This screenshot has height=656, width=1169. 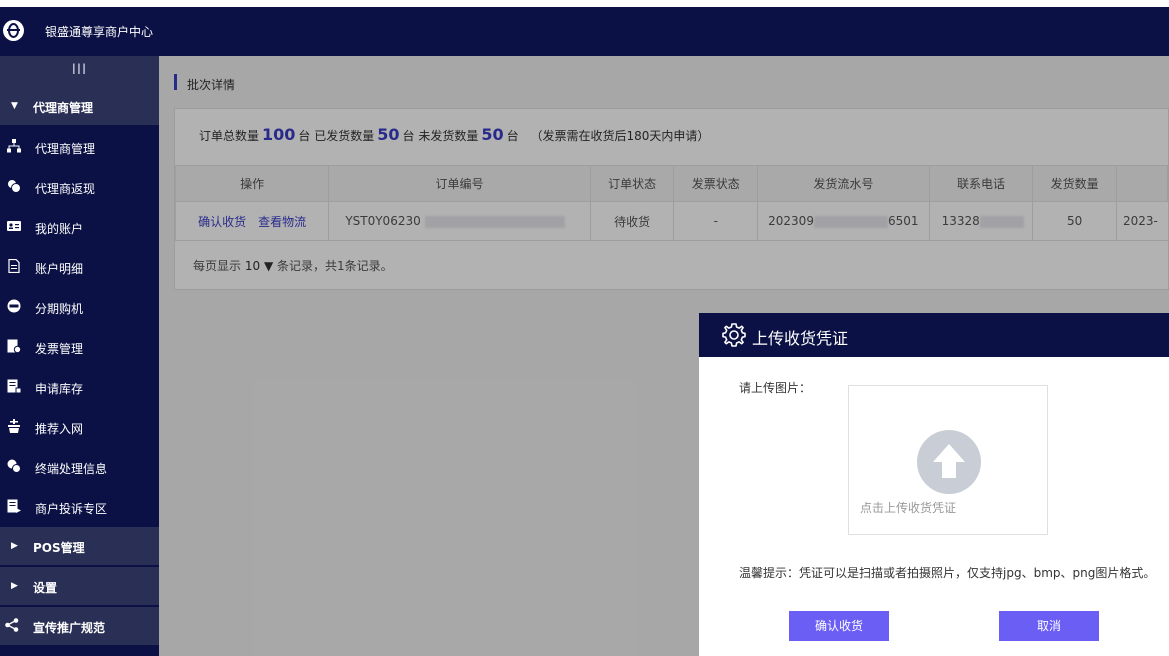 What do you see at coordinates (14, 226) in the screenshot?
I see `id-card-icon` at bounding box center [14, 226].